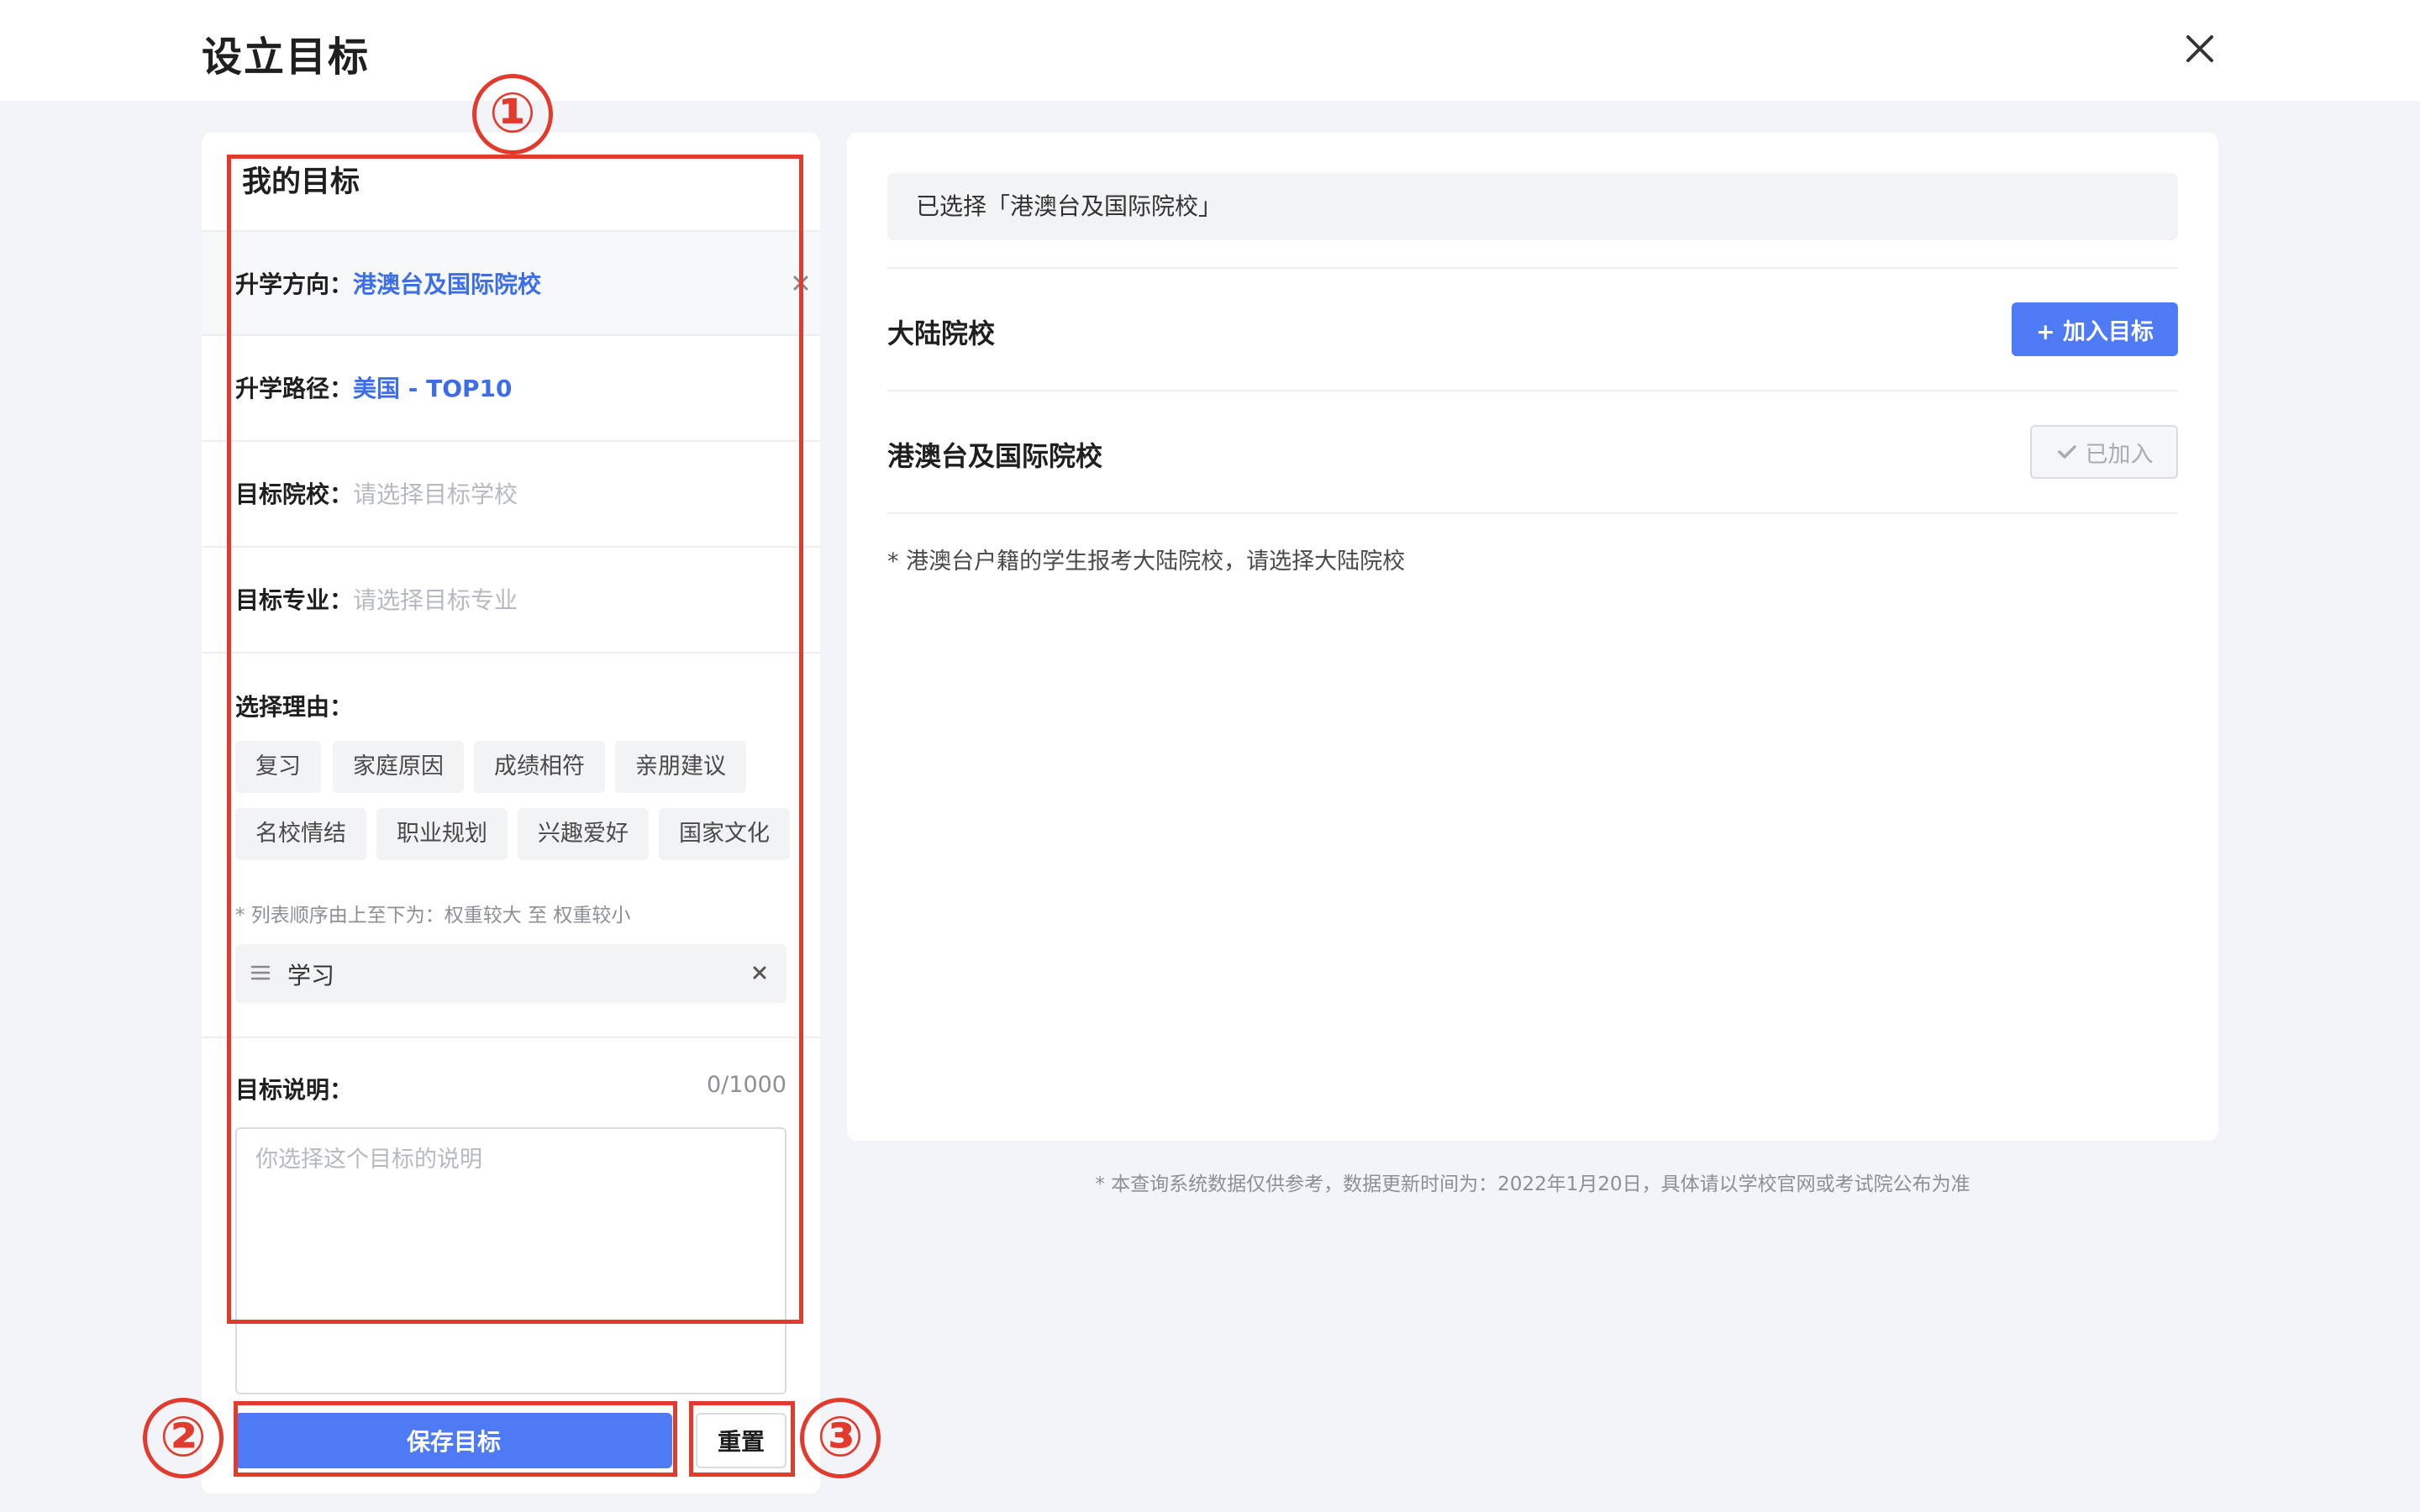 Image resolution: width=2420 pixels, height=1512 pixels. I want to click on save-goal-button: 保存目标, so click(453, 1440).